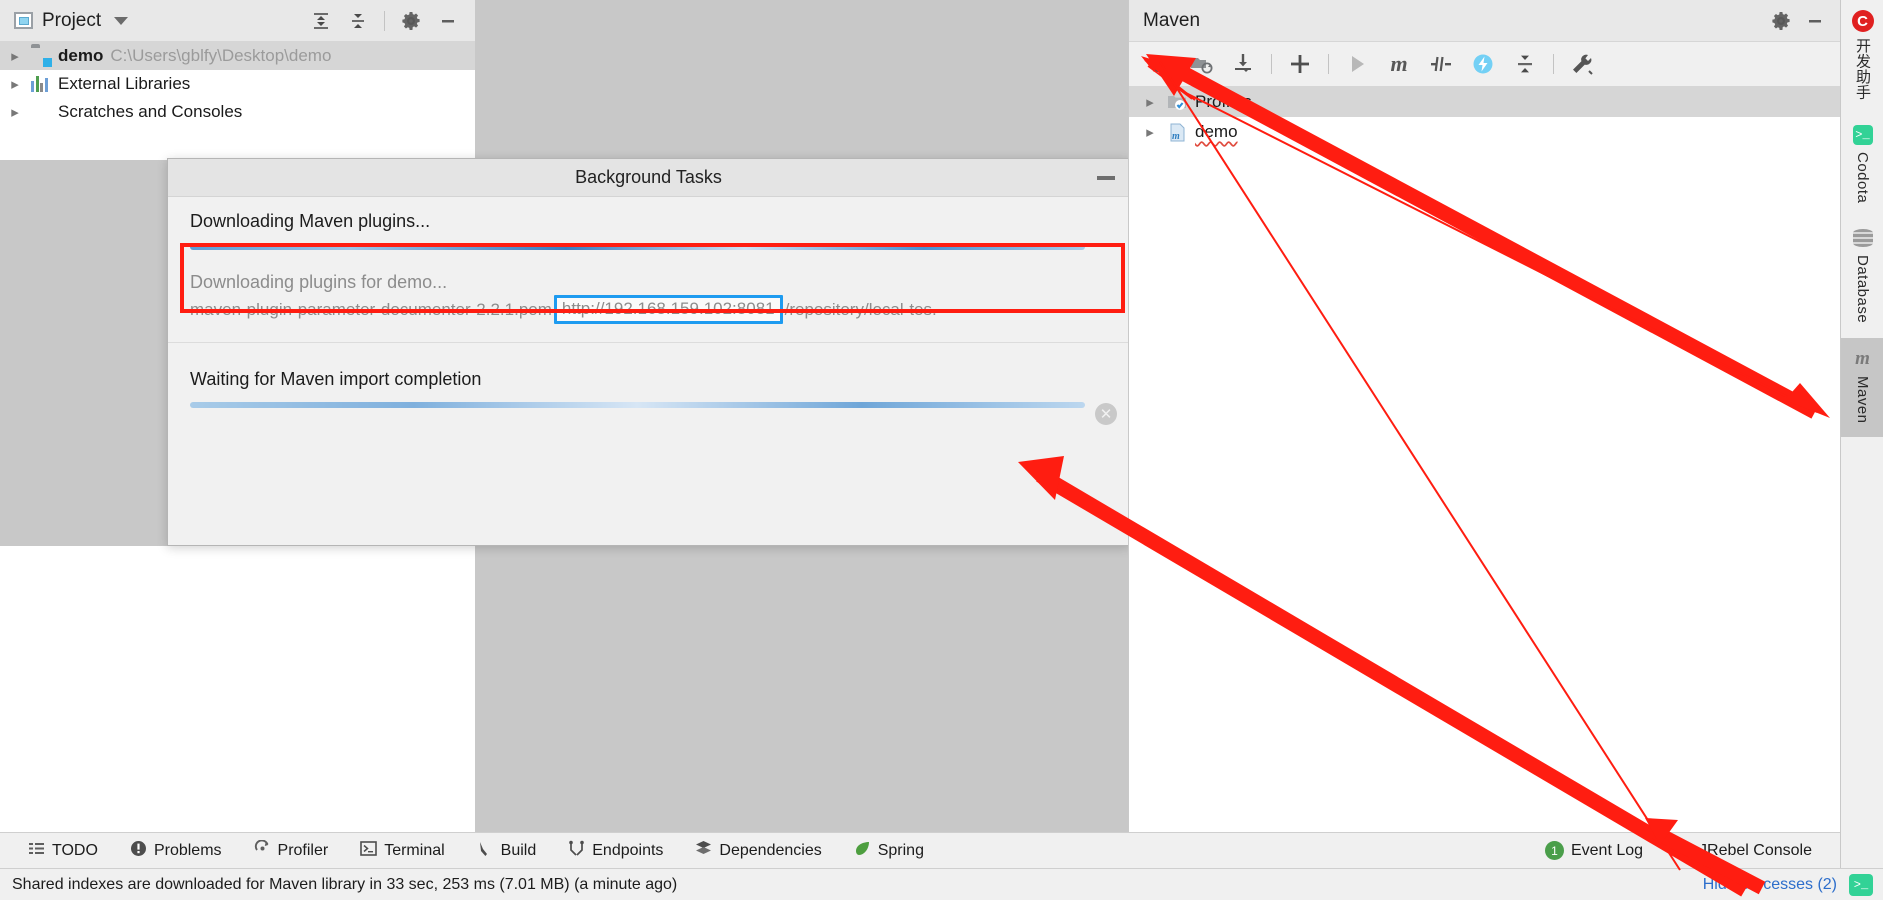 The height and width of the screenshot is (900, 1883). Describe the element at coordinates (124, 83) in the screenshot. I see `tree-item-label: External Libraries` at that location.